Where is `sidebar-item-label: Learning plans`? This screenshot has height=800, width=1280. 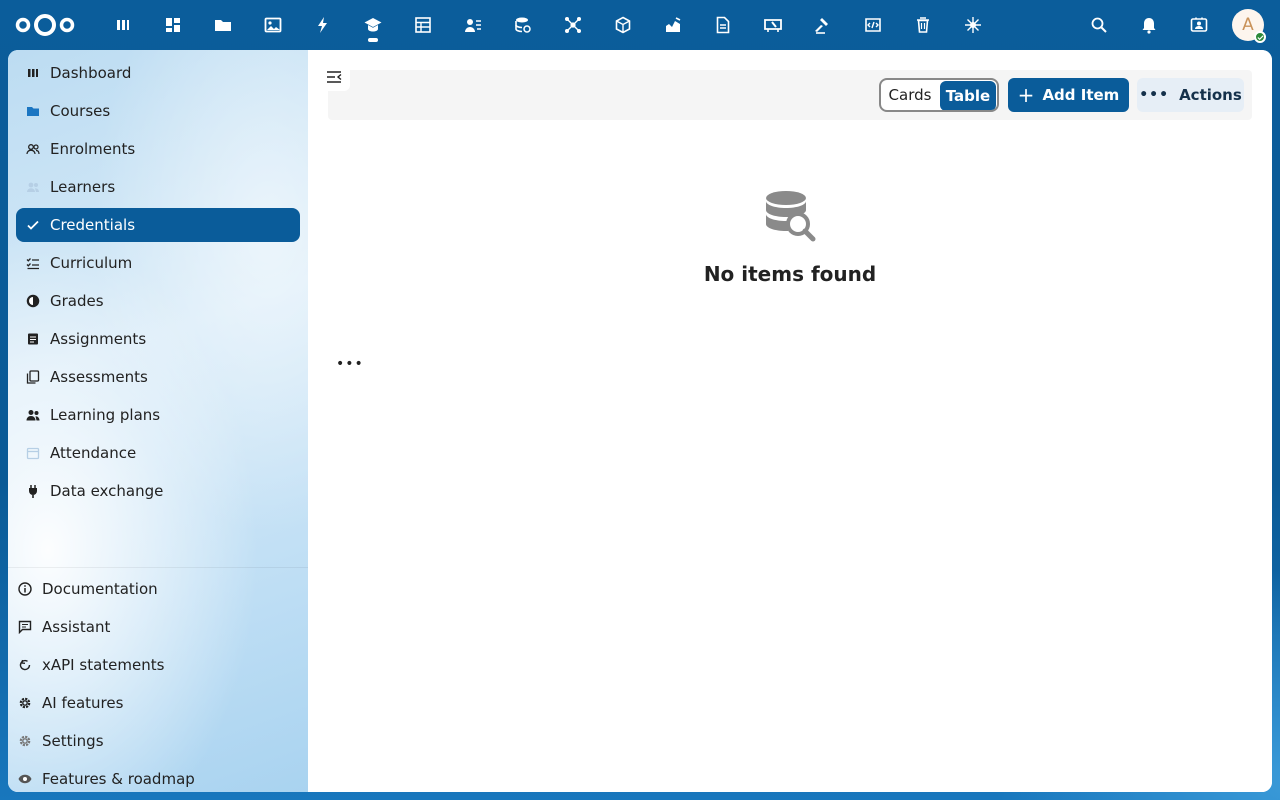 sidebar-item-label: Learning plans is located at coordinates (105, 415).